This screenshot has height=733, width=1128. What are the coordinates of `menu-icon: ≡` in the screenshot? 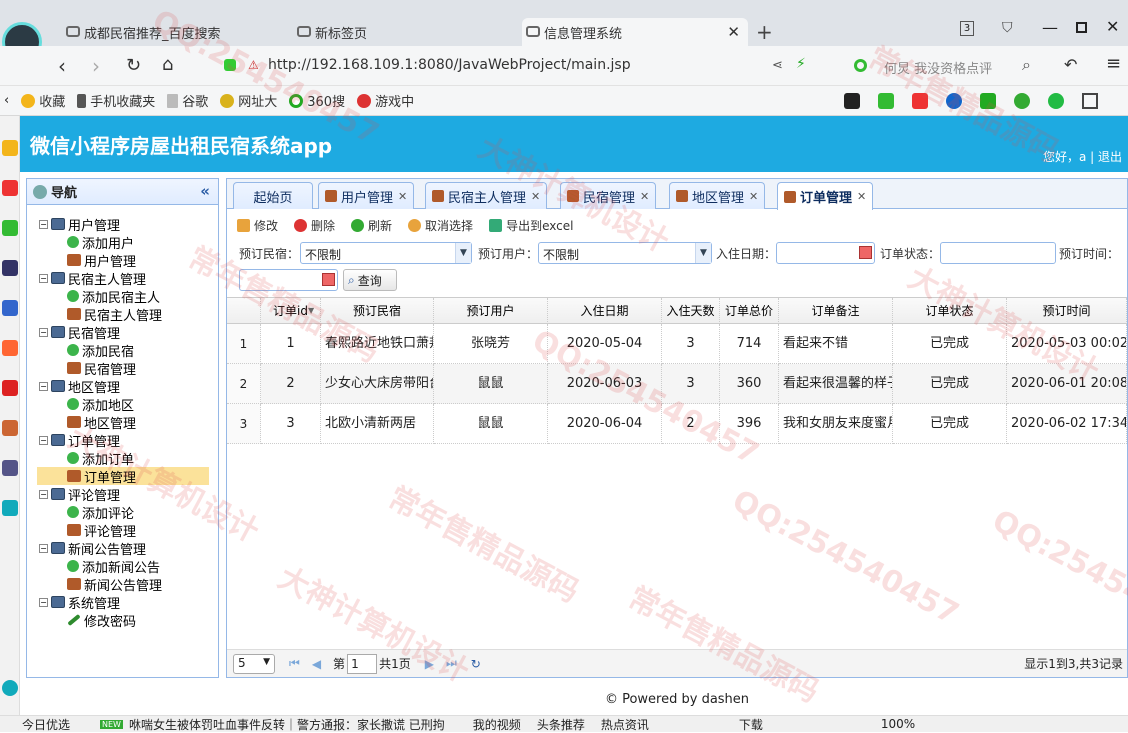 It's located at (1113, 63).